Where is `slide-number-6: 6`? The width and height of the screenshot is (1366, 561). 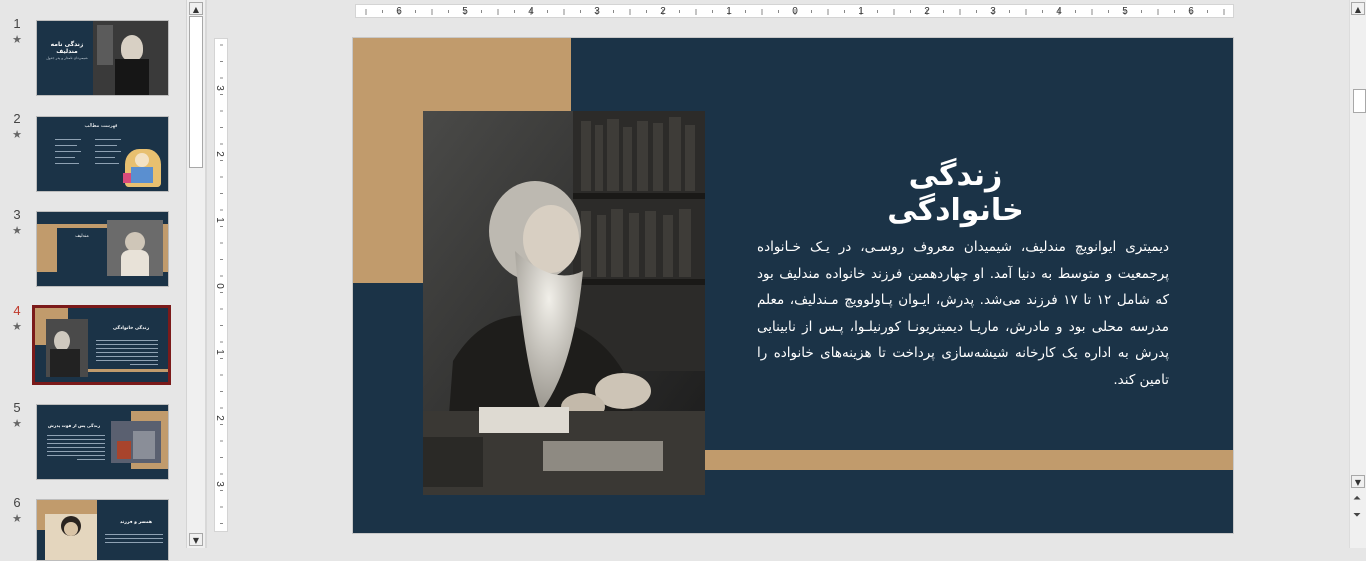 slide-number-6: 6 is located at coordinates (17, 502).